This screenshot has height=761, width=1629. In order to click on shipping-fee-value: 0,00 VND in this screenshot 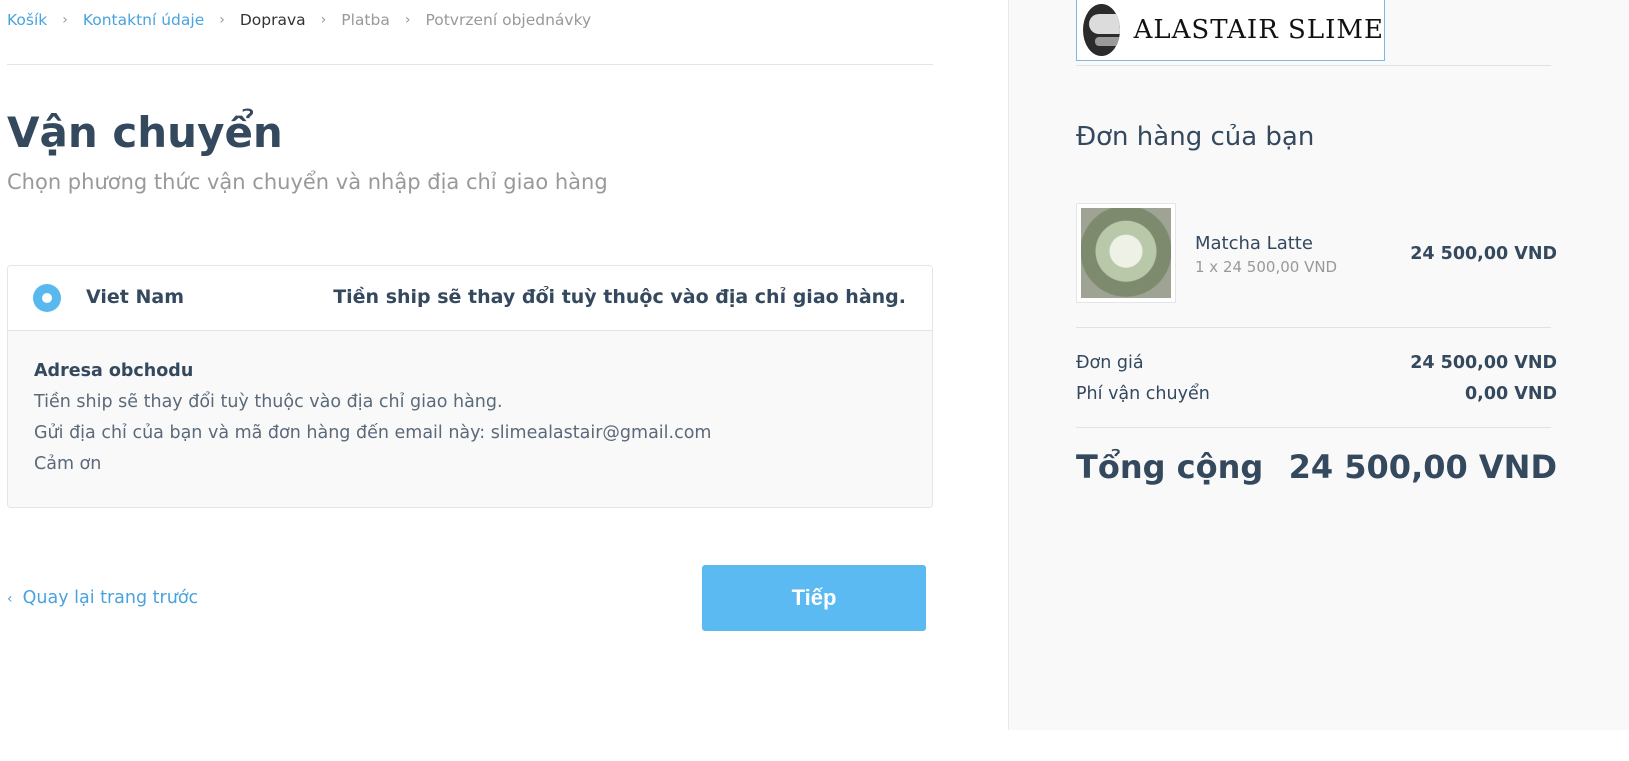, I will do `click(1511, 394)`.